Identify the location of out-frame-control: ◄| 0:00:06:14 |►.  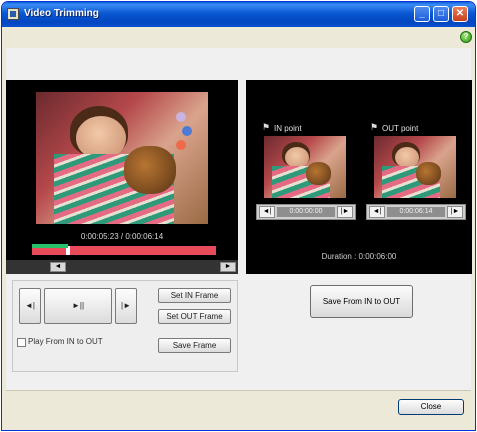
(416, 212).